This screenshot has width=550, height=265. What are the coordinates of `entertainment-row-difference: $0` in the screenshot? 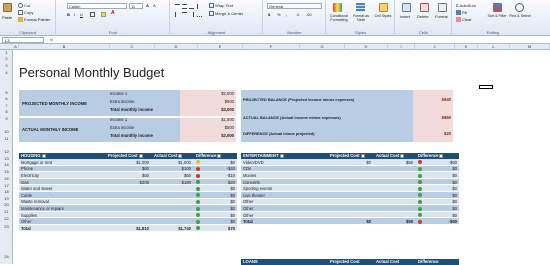 It's located at (454, 169).